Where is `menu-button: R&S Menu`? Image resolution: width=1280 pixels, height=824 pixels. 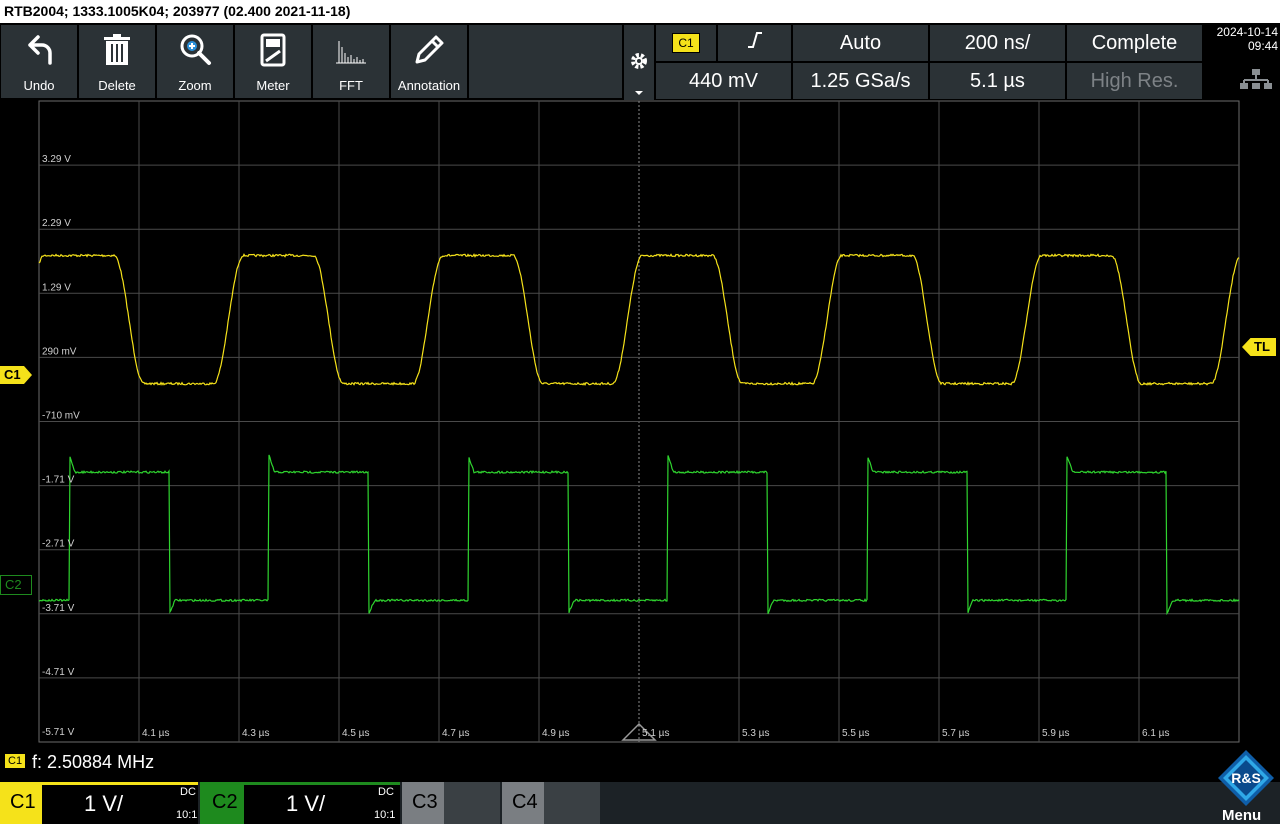 menu-button: R&S Menu is located at coordinates (1242, 787).